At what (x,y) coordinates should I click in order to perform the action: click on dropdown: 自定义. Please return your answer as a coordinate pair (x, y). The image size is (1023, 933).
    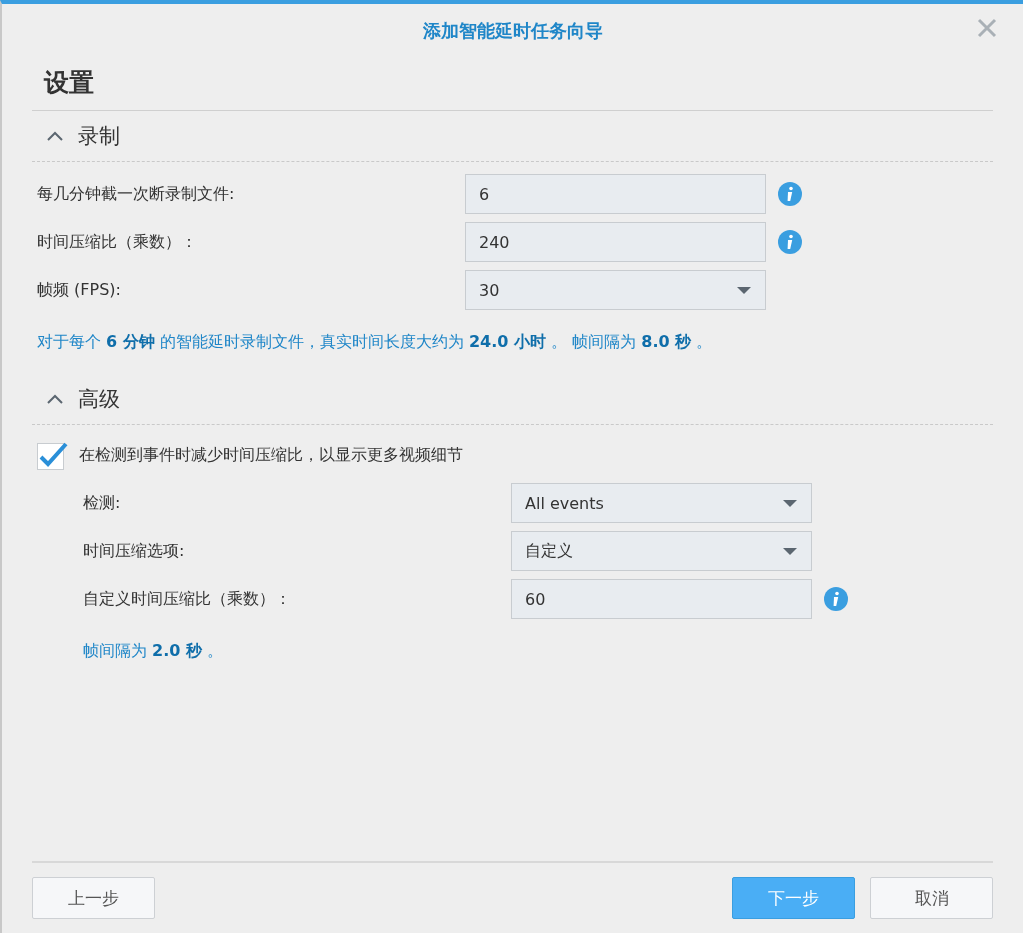
    Looking at the image, I should click on (661, 551).